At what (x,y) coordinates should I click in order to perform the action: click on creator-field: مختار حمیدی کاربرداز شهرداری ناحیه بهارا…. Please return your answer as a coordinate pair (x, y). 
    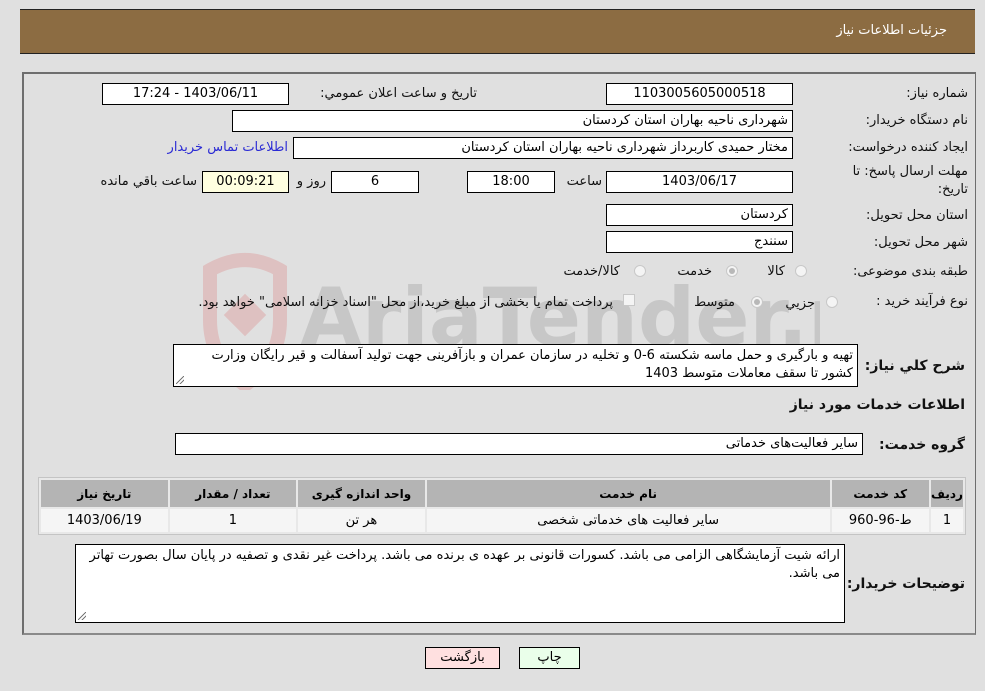
    Looking at the image, I should click on (543, 148).